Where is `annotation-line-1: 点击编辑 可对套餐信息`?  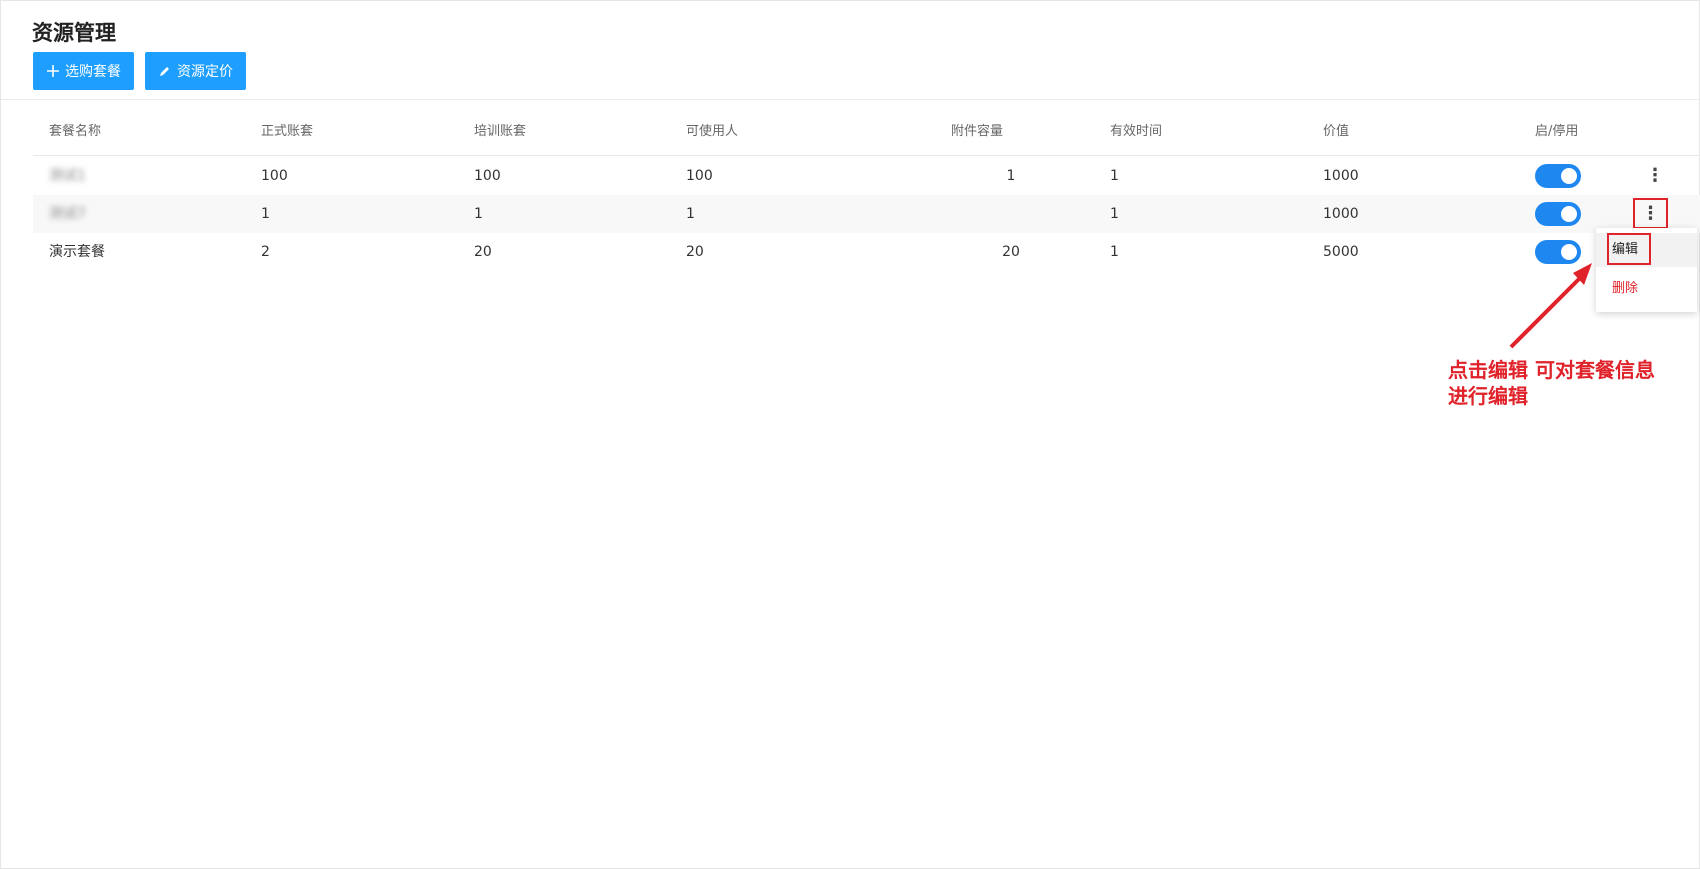
annotation-line-1: 点击编辑 可对套餐信息 is located at coordinates (1551, 370).